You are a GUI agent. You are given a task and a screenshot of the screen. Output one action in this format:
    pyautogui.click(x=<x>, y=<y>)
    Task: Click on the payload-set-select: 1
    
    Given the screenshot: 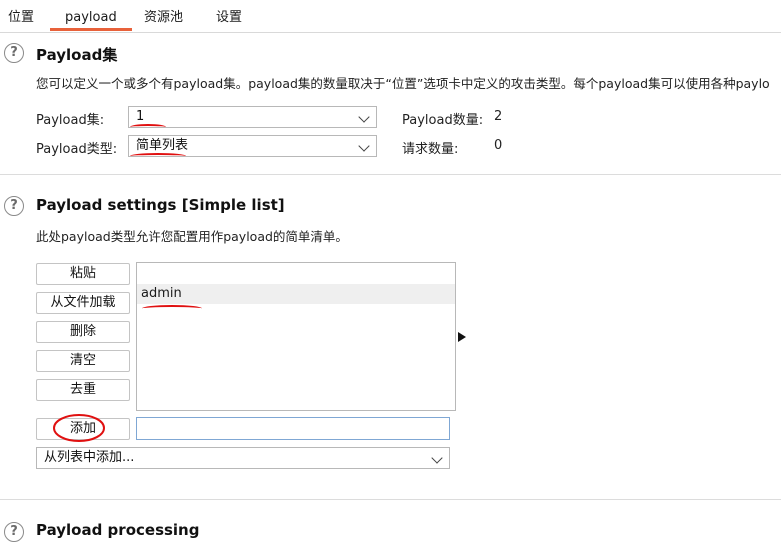 What is the action you would take?
    pyautogui.click(x=252, y=117)
    